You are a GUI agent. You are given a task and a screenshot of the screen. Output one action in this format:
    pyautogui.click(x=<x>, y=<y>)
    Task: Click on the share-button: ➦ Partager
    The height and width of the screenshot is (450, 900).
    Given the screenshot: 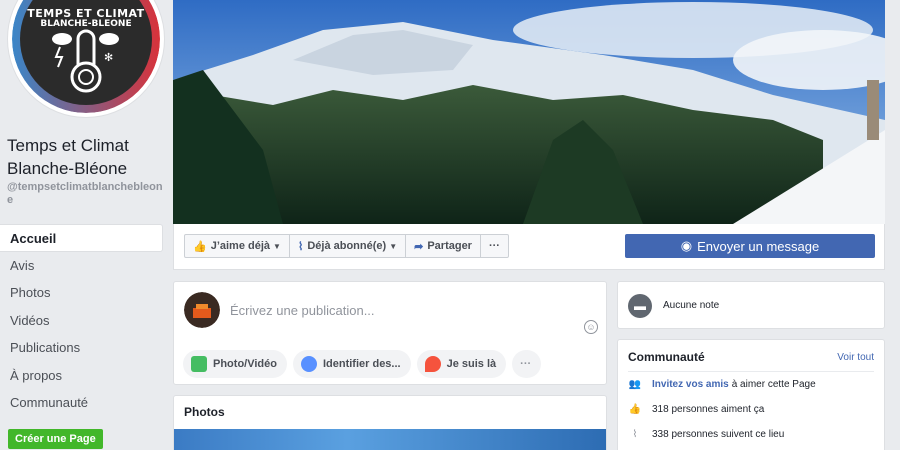 What is the action you would take?
    pyautogui.click(x=443, y=246)
    